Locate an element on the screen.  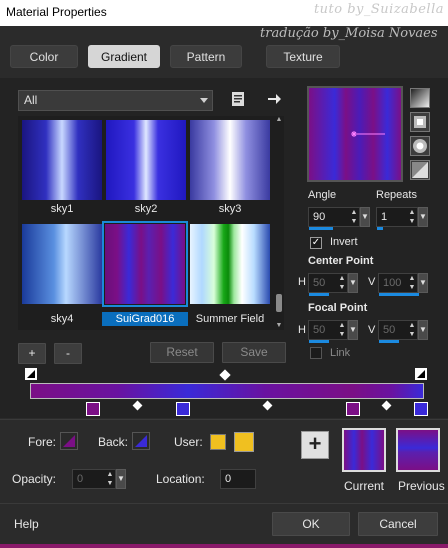
sunburst-style-icon is located at coordinates (420, 170).